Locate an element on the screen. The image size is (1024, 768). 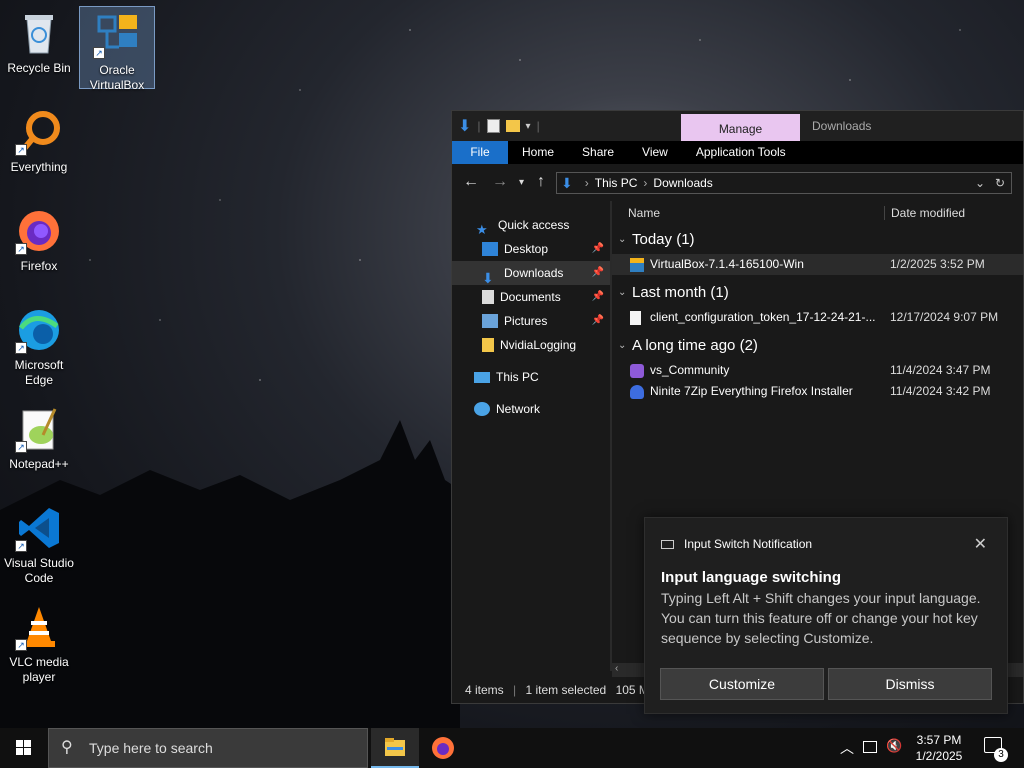
group-header-today: ⌄ Today (1) is located at coordinates (817, 239).